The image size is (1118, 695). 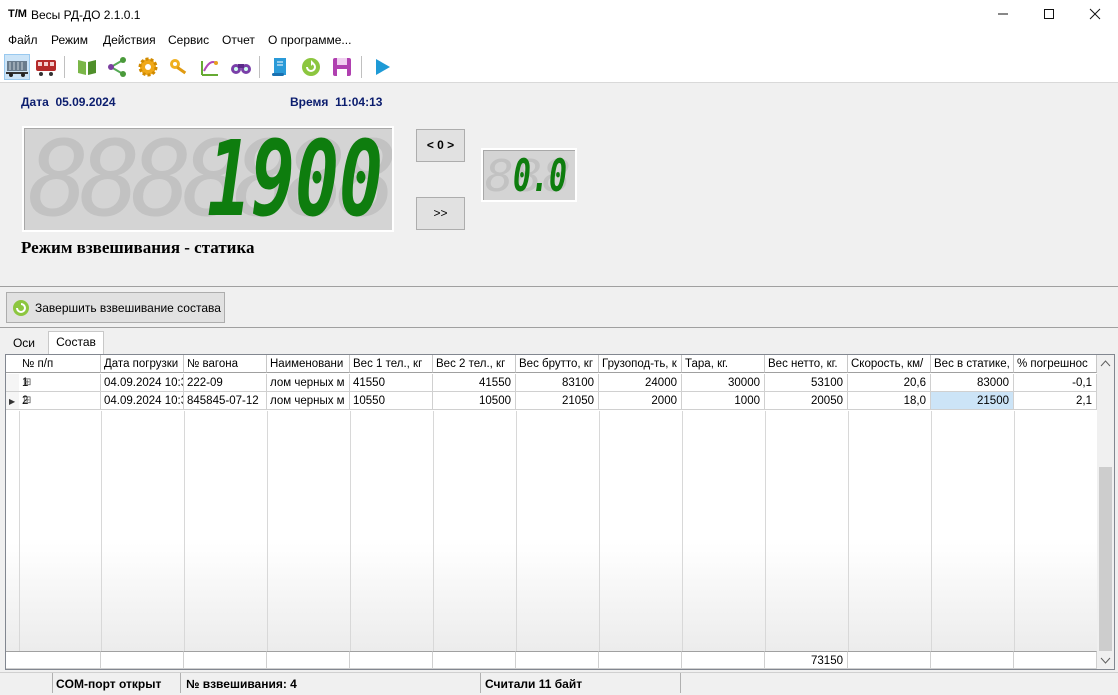 I want to click on table-cell-col-weight-bogie2: 10500, so click(x=474, y=401).